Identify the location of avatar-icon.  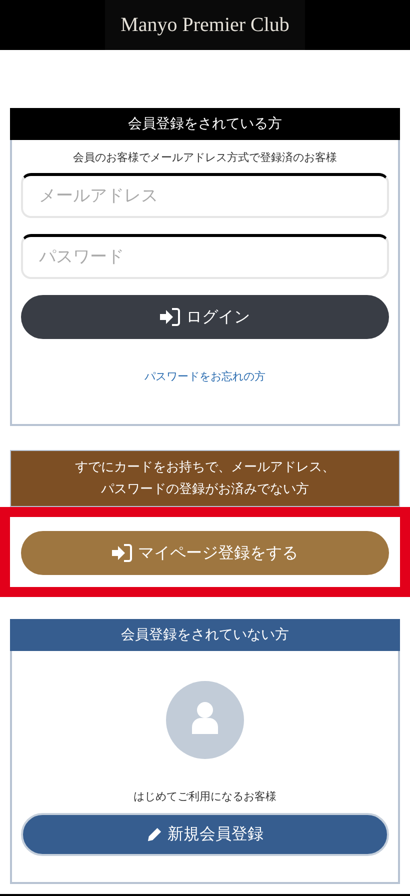
(205, 720).